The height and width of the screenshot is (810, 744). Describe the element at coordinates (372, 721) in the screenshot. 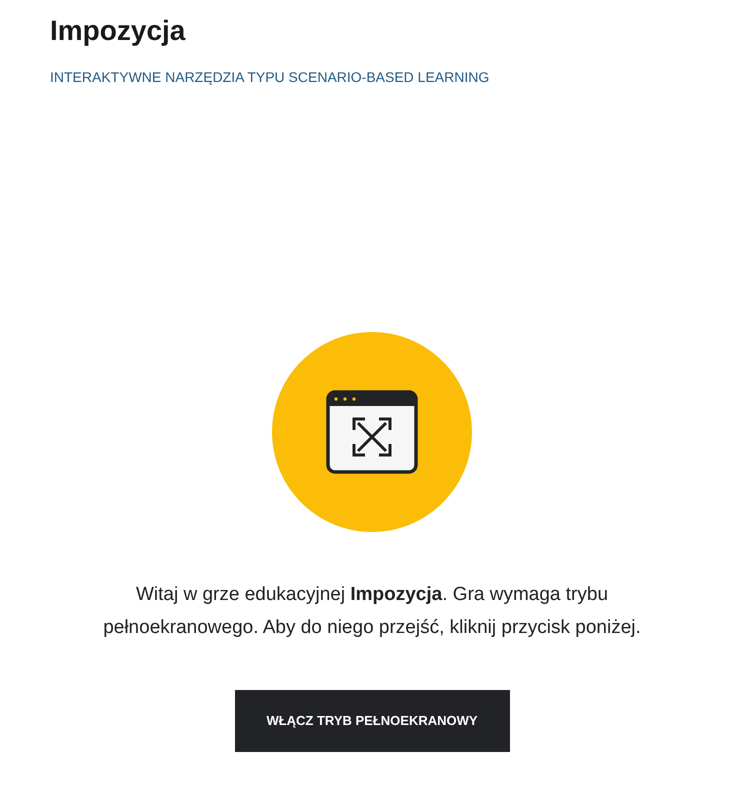

I see `fullscreen-button: WŁĄCZ TRYB PEŁNOEKRANOWY` at that location.